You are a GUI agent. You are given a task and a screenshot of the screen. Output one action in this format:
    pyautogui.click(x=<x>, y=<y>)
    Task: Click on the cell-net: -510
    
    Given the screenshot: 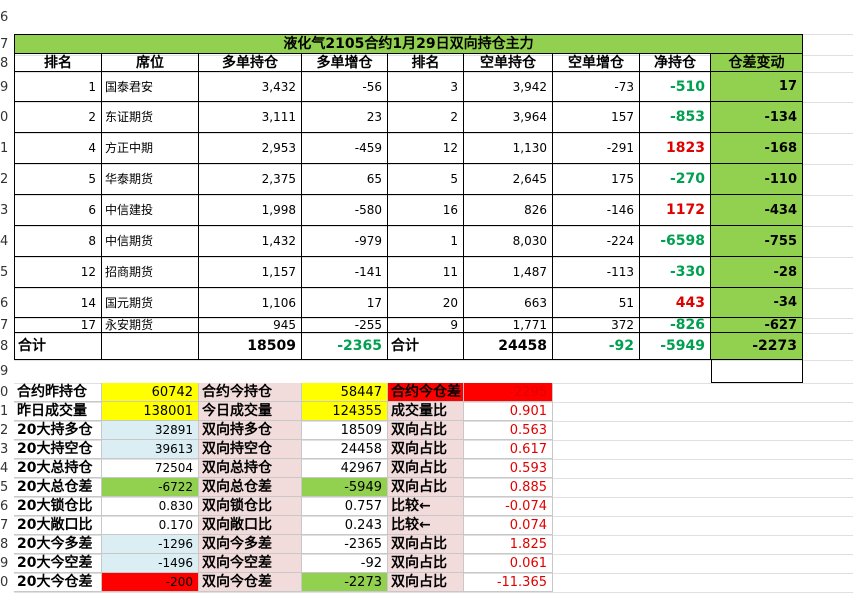 What is the action you would take?
    pyautogui.click(x=675, y=87)
    